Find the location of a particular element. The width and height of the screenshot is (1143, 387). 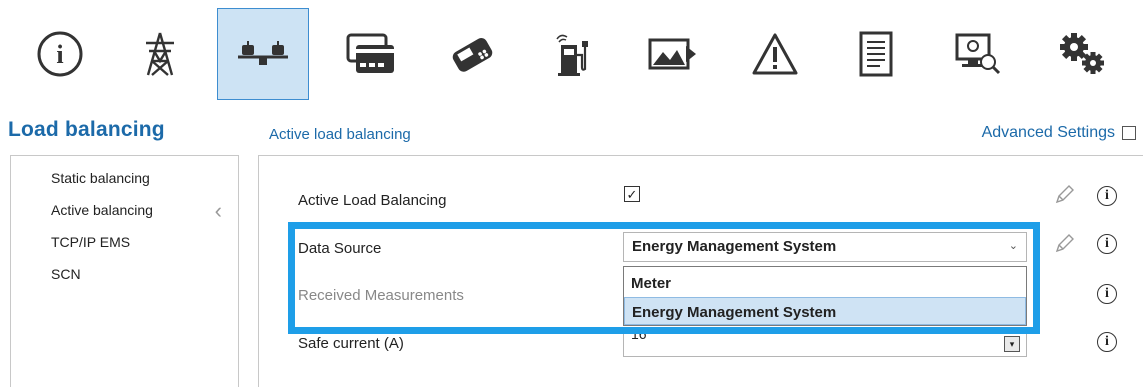

received-measurements-label: Received Measurements is located at coordinates (381, 295).